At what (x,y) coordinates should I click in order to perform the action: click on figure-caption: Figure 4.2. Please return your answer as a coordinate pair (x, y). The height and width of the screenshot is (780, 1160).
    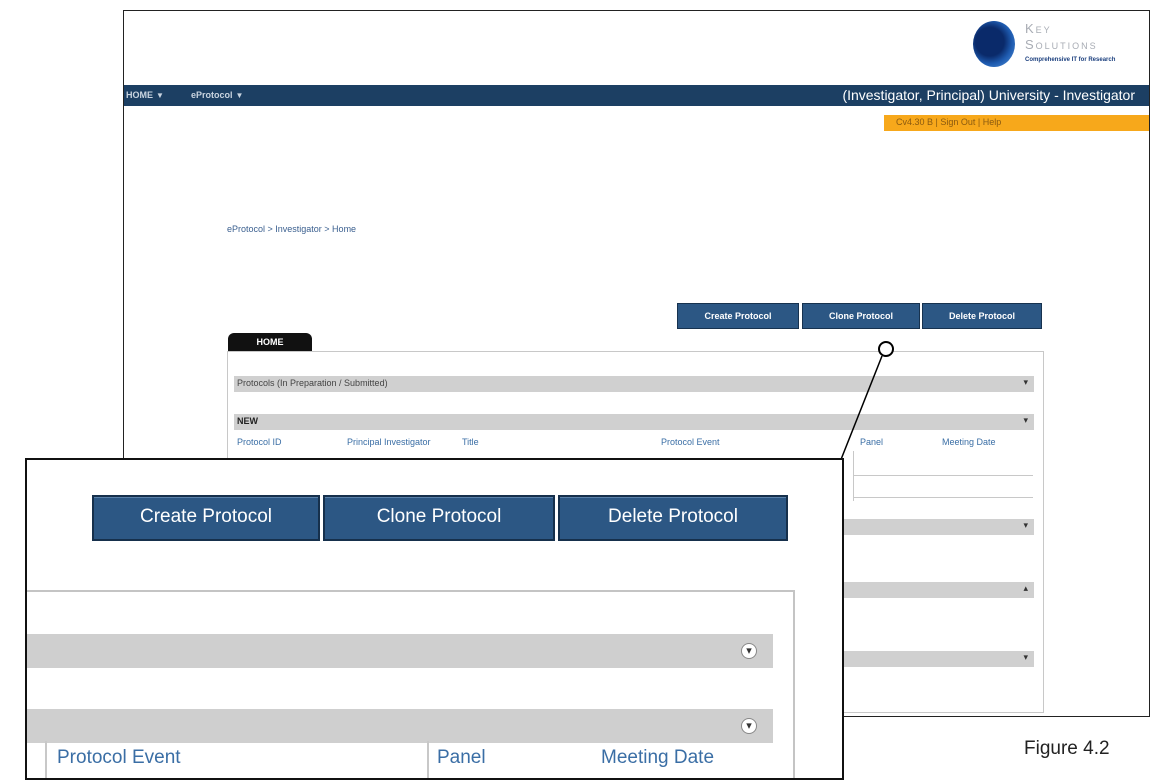
    Looking at the image, I should click on (1067, 748).